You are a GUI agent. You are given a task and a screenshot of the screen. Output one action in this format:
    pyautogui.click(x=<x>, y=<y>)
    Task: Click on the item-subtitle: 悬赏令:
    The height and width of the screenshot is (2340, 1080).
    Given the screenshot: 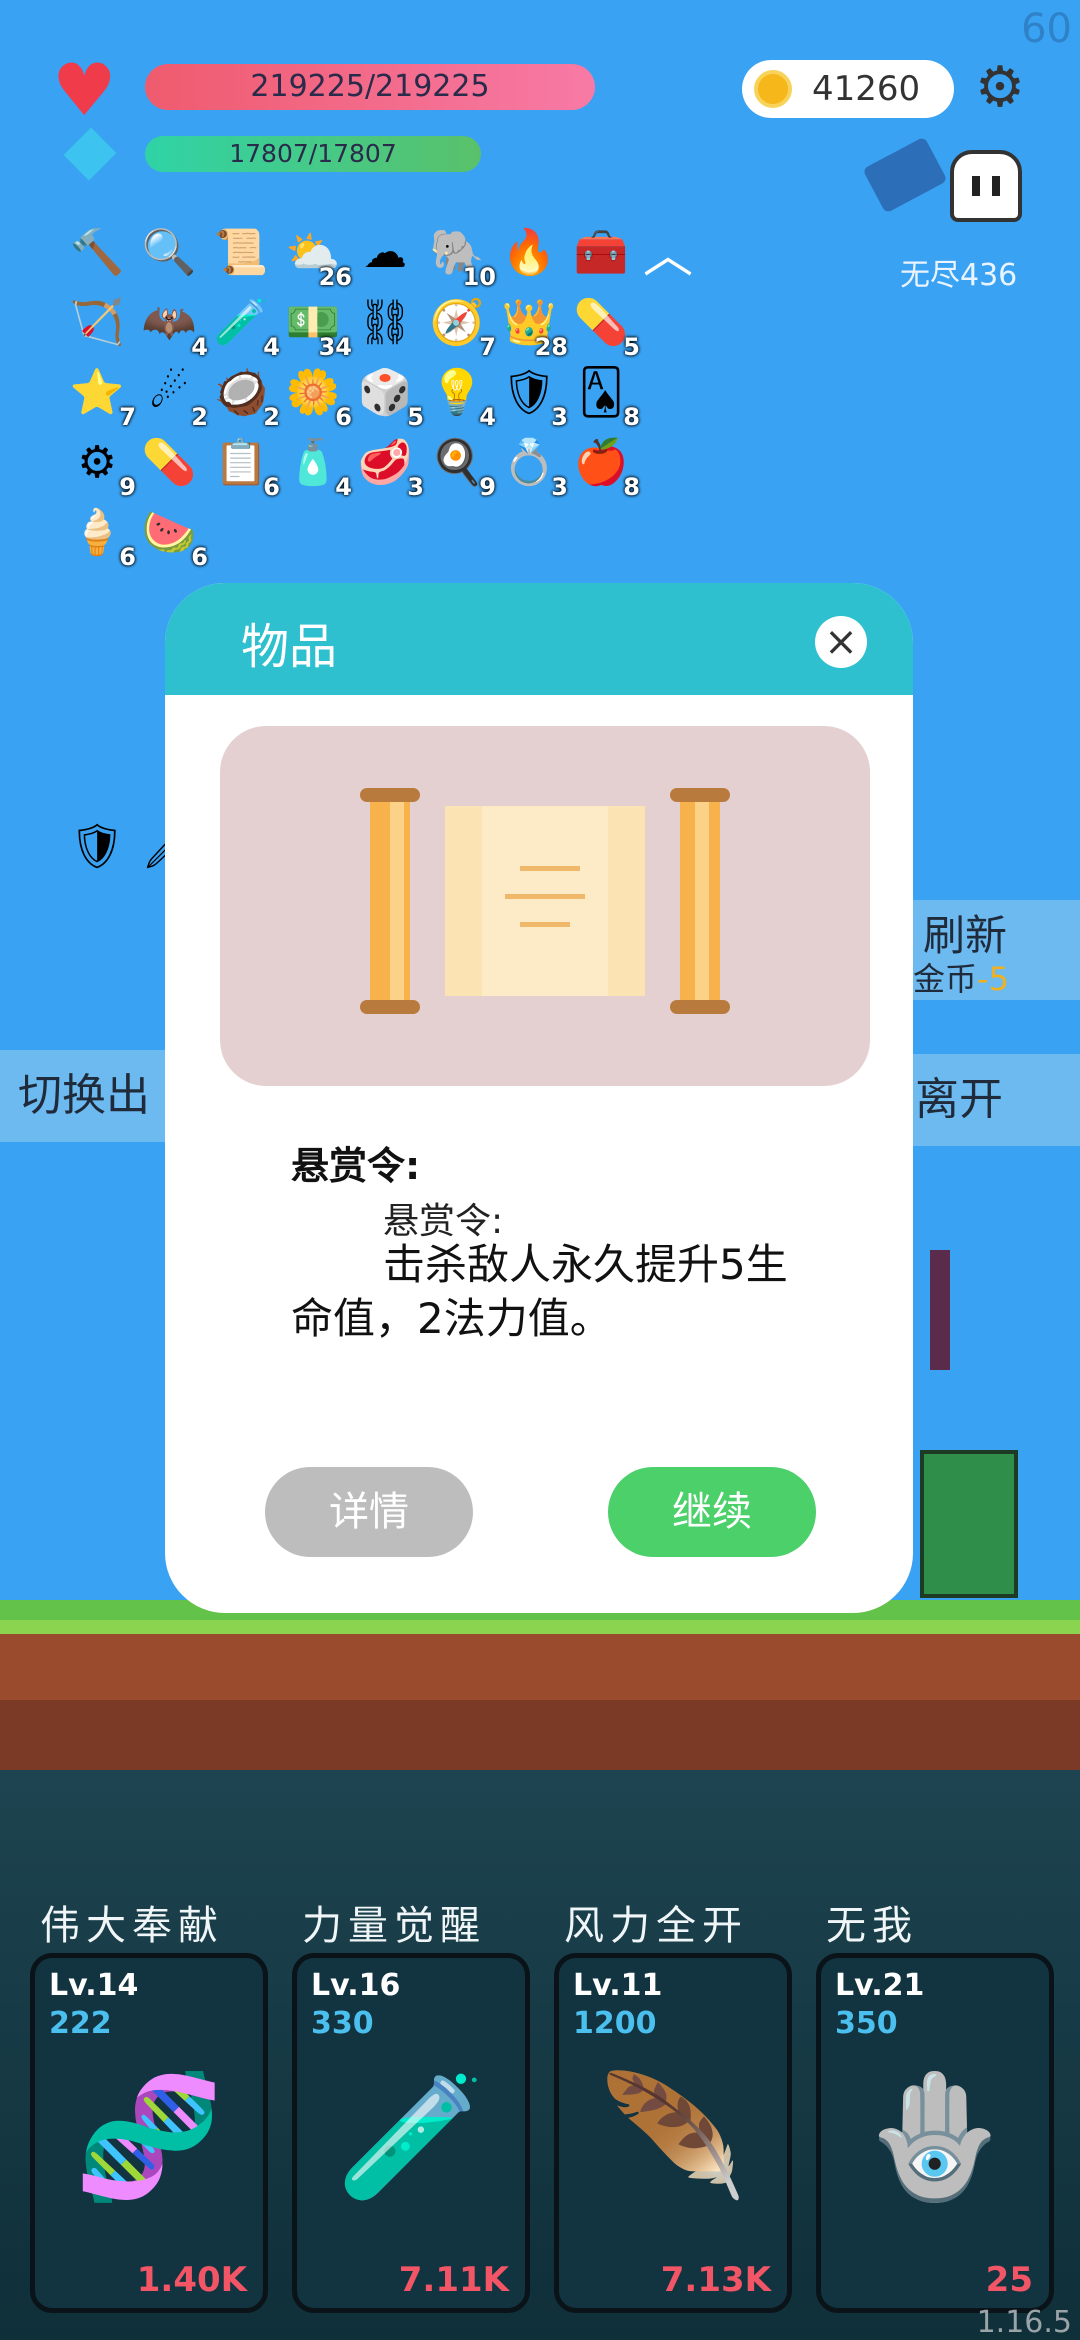 What is the action you would take?
    pyautogui.click(x=443, y=1221)
    